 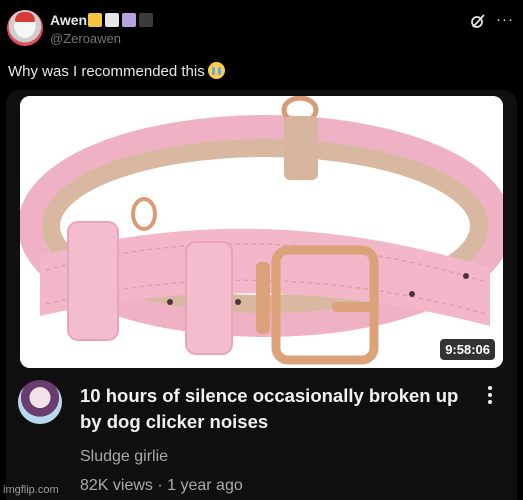 What do you see at coordinates (216, 70) in the screenshot?
I see `loudly-crying-face-icon` at bounding box center [216, 70].